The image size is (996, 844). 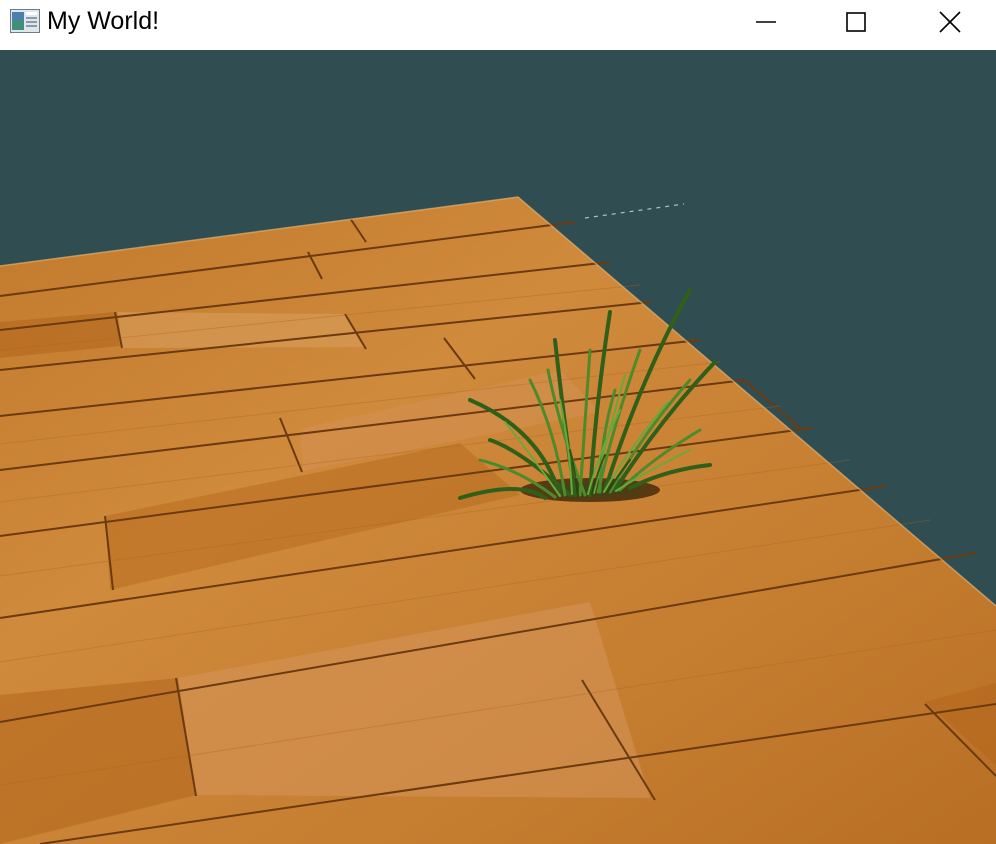 I want to click on window-title: My World!, so click(x=103, y=21).